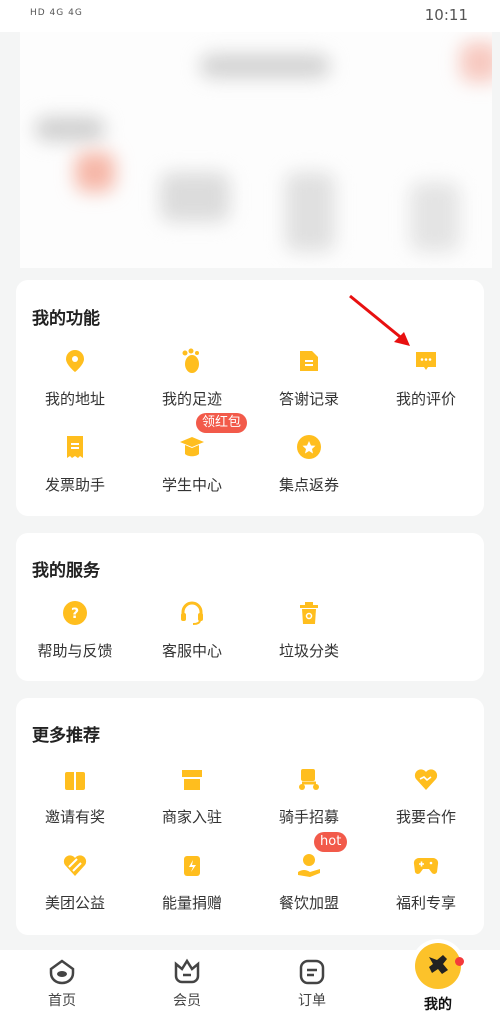  Describe the element at coordinates (66, 571) in the screenshot. I see `section-title: 我的服务` at that location.